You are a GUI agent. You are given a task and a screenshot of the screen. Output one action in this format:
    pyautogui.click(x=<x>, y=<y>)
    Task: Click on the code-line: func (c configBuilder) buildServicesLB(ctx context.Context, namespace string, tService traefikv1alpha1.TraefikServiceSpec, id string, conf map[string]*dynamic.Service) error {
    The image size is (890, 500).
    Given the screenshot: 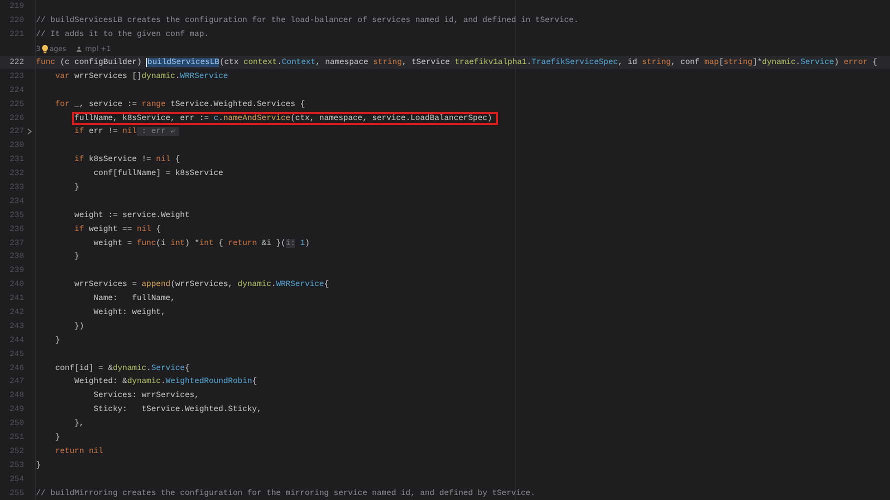 What is the action you would take?
    pyautogui.click(x=457, y=62)
    